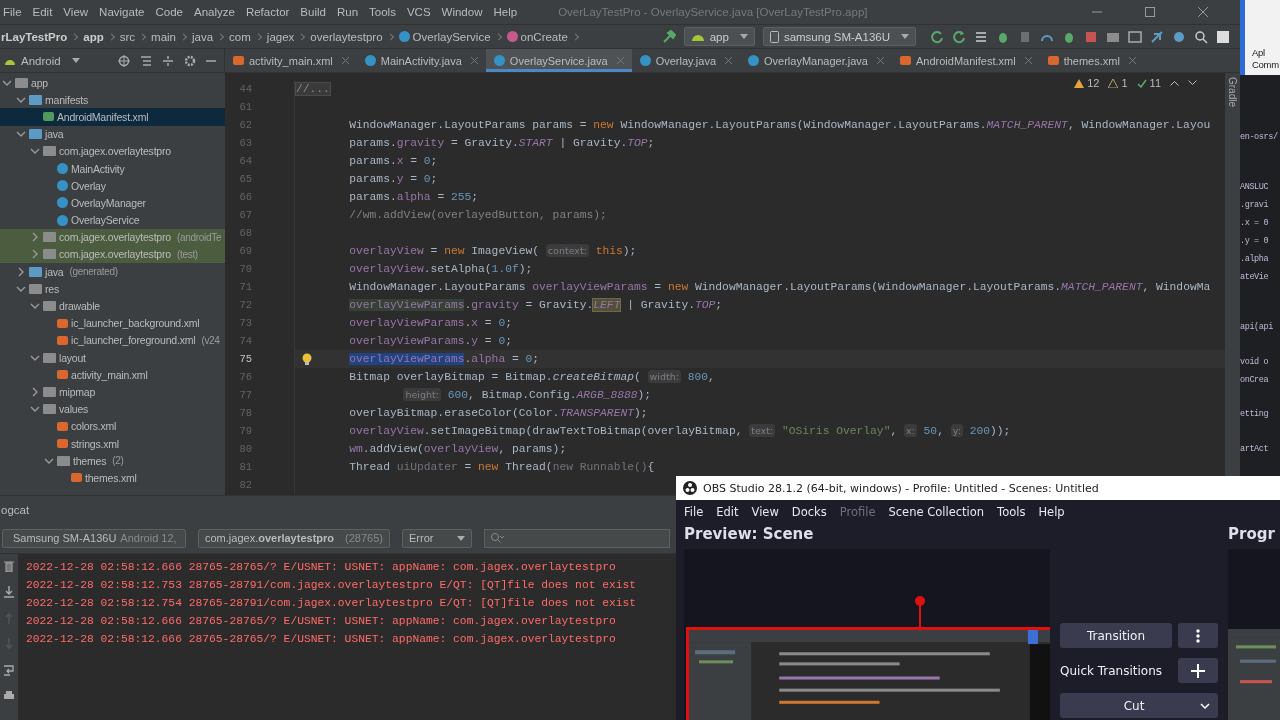 The width and height of the screenshot is (1280, 720). Describe the element at coordinates (959, 36) in the screenshot. I see `apply-changes-icon` at that location.